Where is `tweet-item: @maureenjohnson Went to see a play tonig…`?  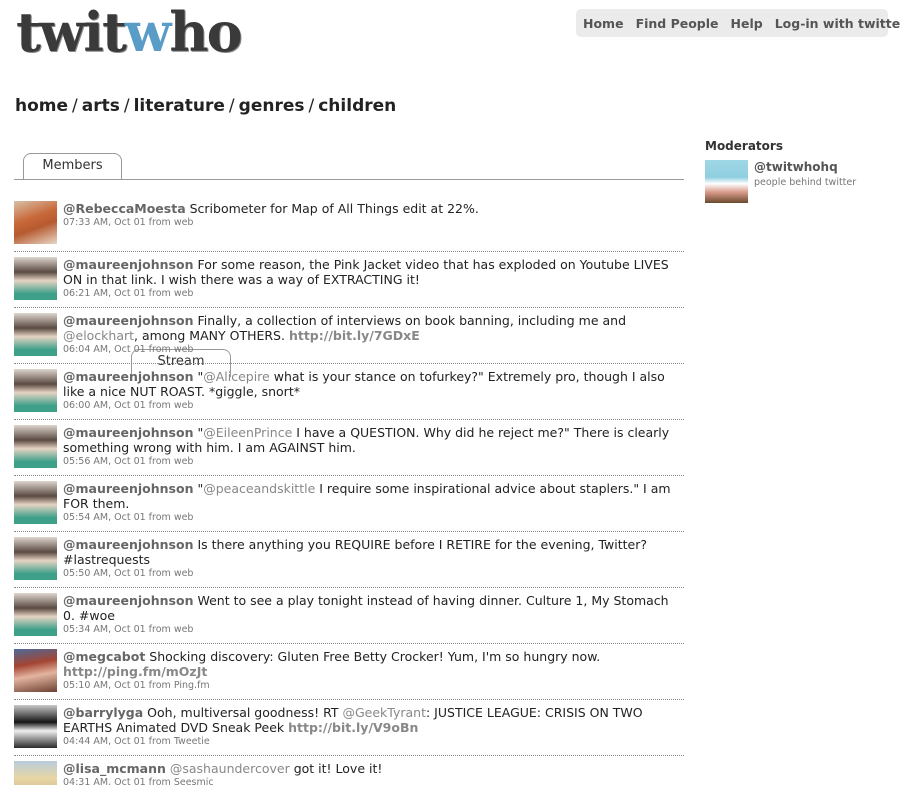 tweet-item: @maureenjohnson Went to see a play tonig… is located at coordinates (349, 616).